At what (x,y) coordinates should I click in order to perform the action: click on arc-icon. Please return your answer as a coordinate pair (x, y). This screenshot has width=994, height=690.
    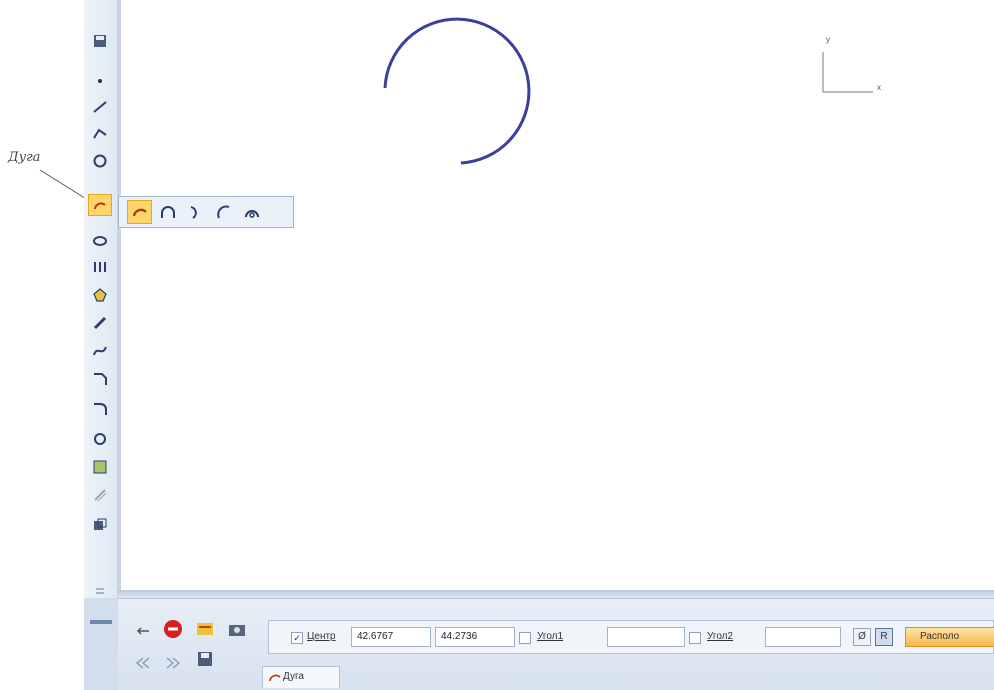
    Looking at the image, I should click on (100, 205).